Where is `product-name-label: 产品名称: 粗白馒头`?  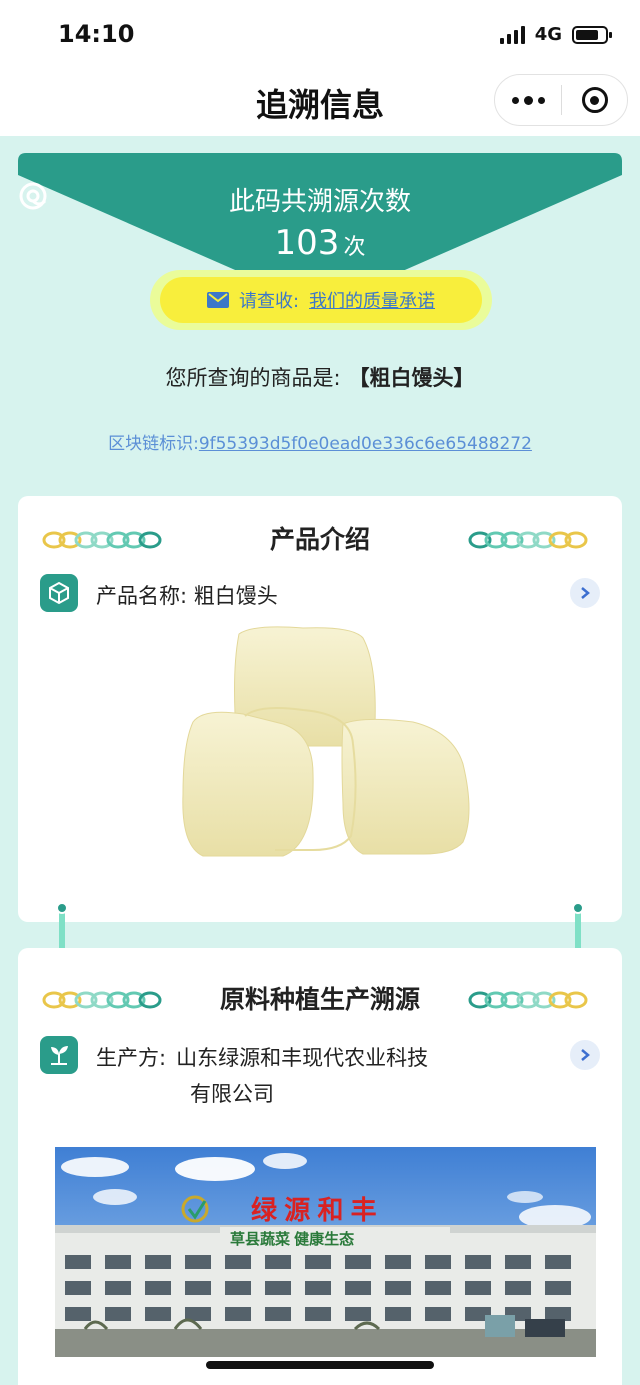
product-name-label: 产品名称: 粗白馒头 is located at coordinates (187, 596).